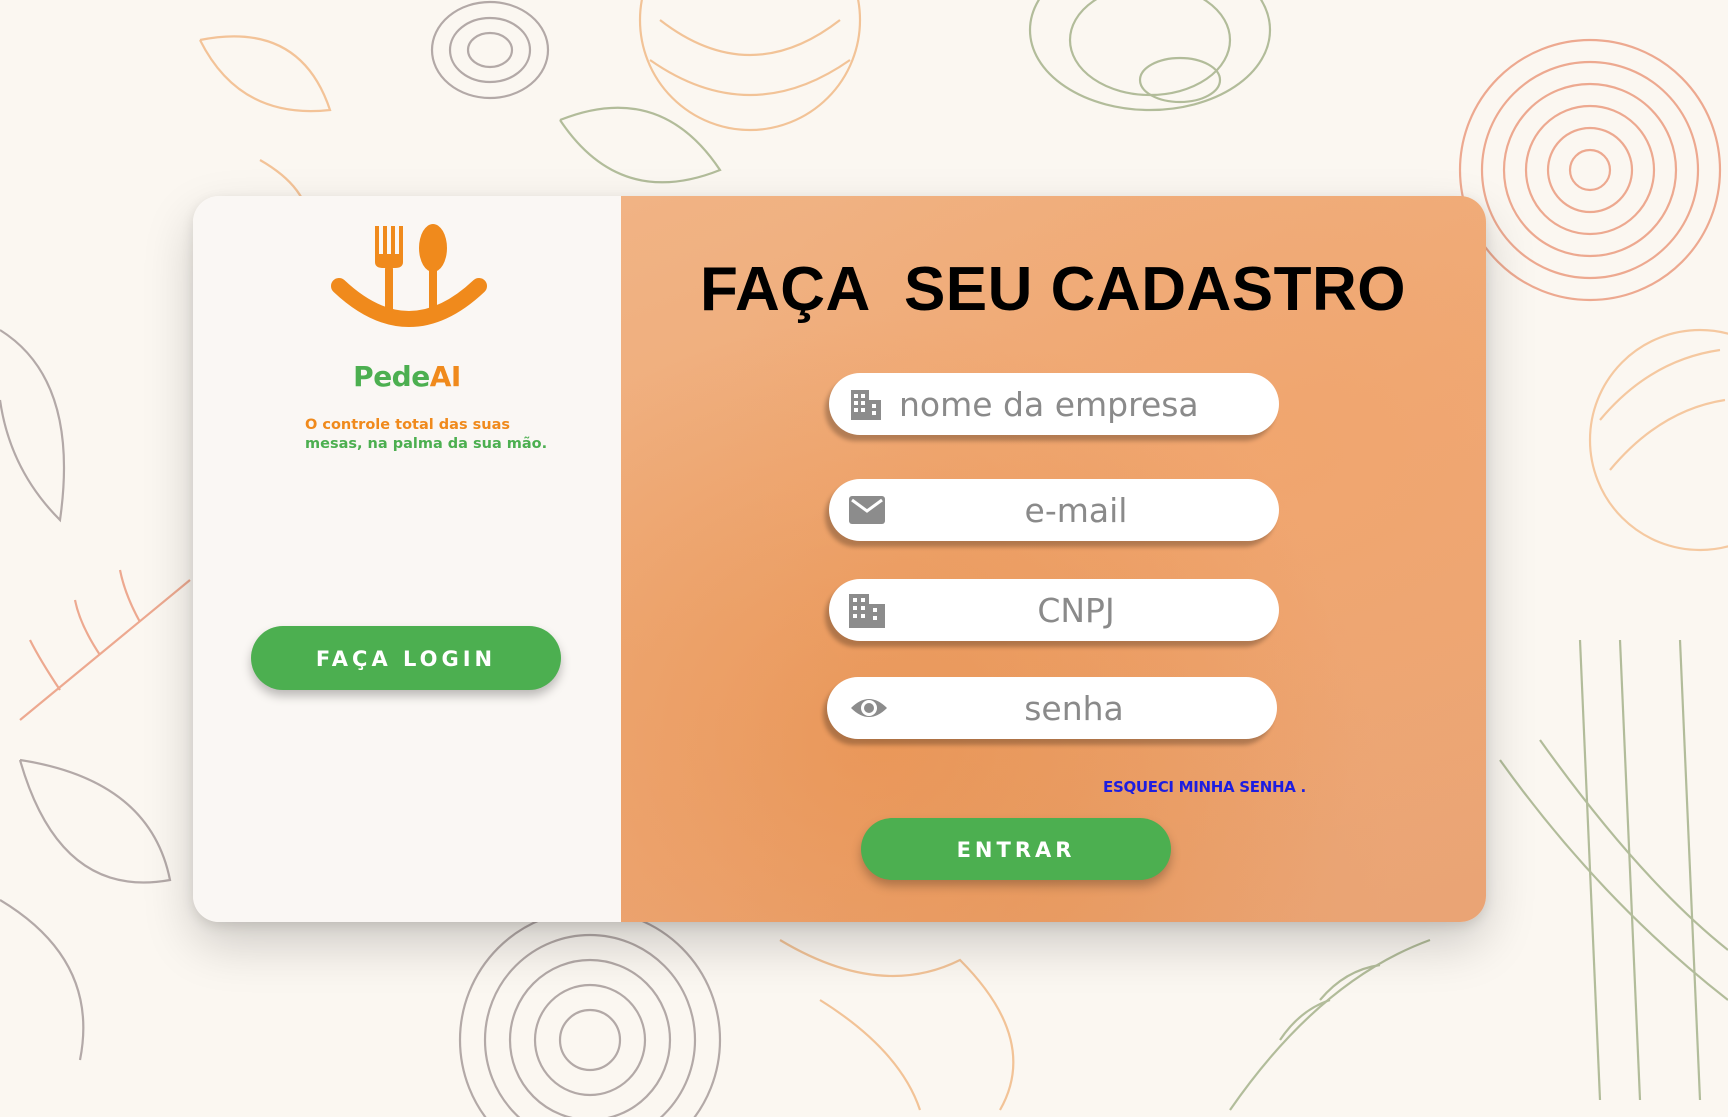  Describe the element at coordinates (391, 376) in the screenshot. I see `brand-name-part1: Pede` at that location.